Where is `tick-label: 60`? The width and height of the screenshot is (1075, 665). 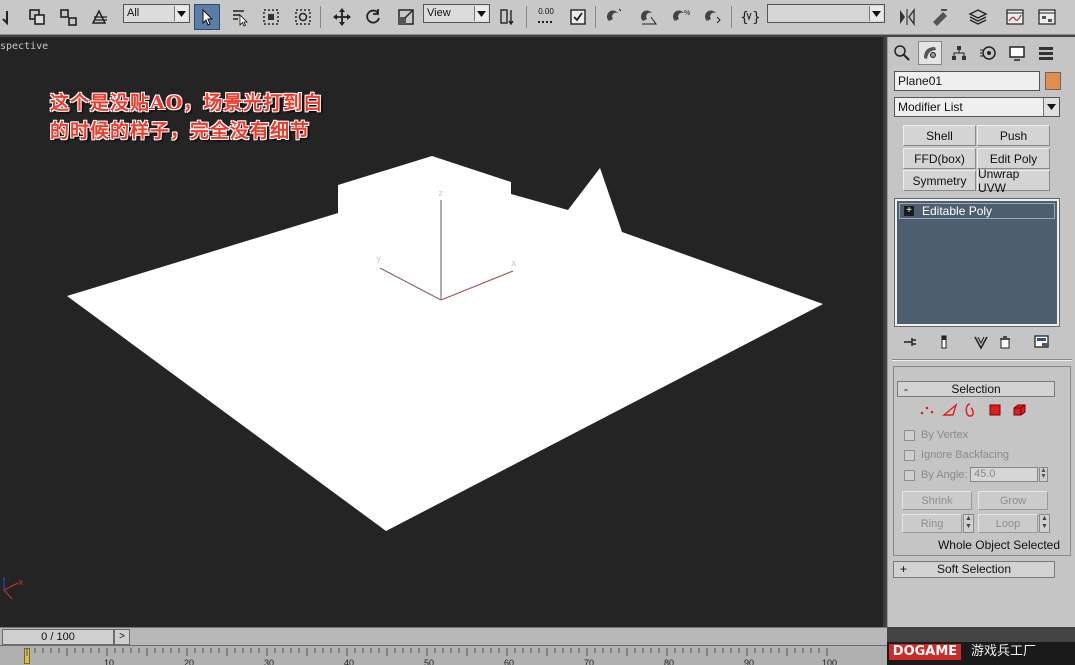 tick-label: 60 is located at coordinates (509, 661).